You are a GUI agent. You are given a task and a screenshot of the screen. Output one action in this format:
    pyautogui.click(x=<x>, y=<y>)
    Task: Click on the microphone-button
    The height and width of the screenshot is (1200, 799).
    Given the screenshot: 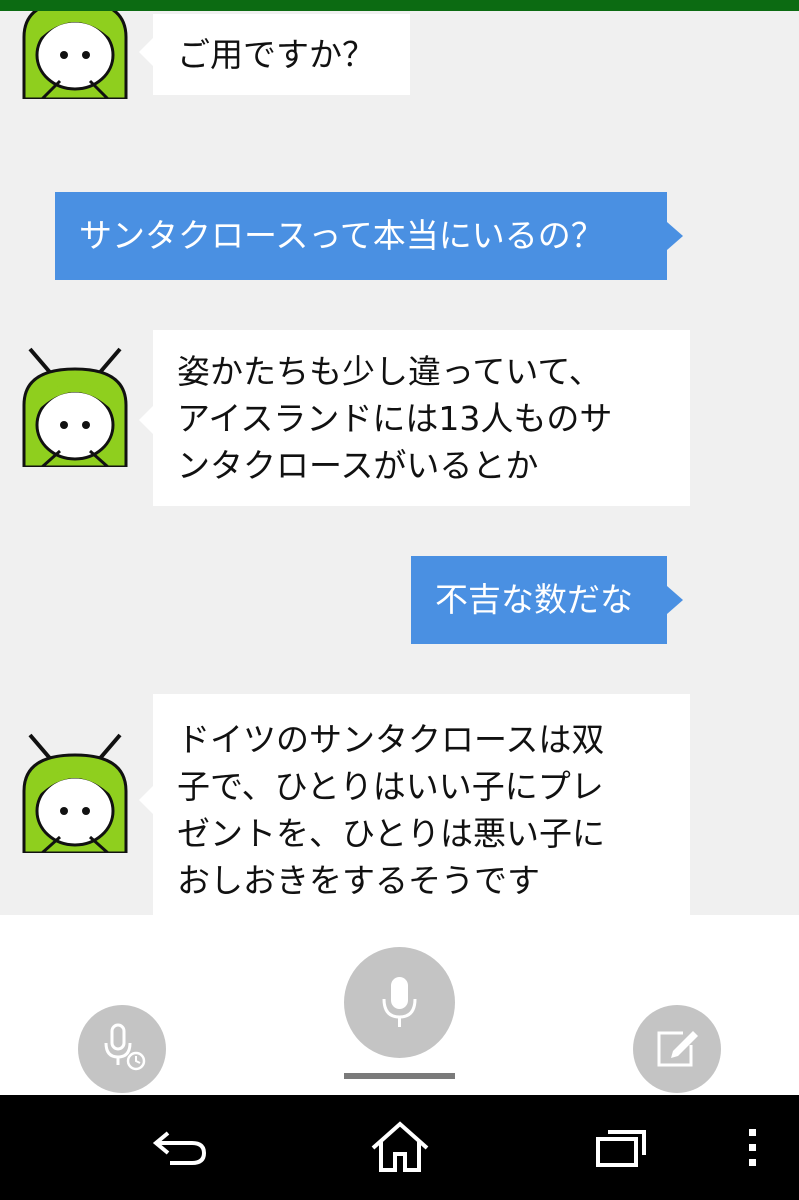 What is the action you would take?
    pyautogui.click(x=399, y=1002)
    